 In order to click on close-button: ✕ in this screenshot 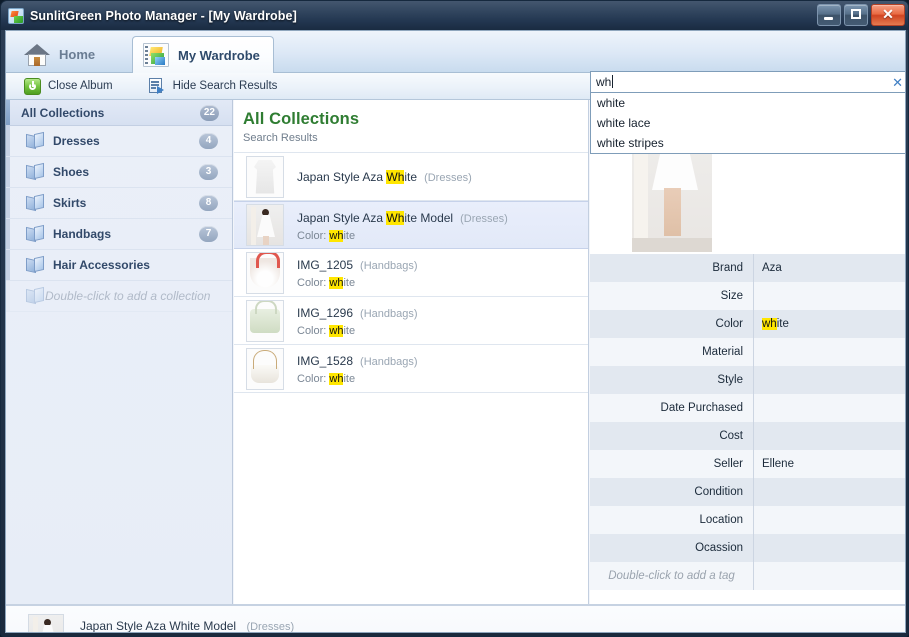, I will do `click(888, 15)`.